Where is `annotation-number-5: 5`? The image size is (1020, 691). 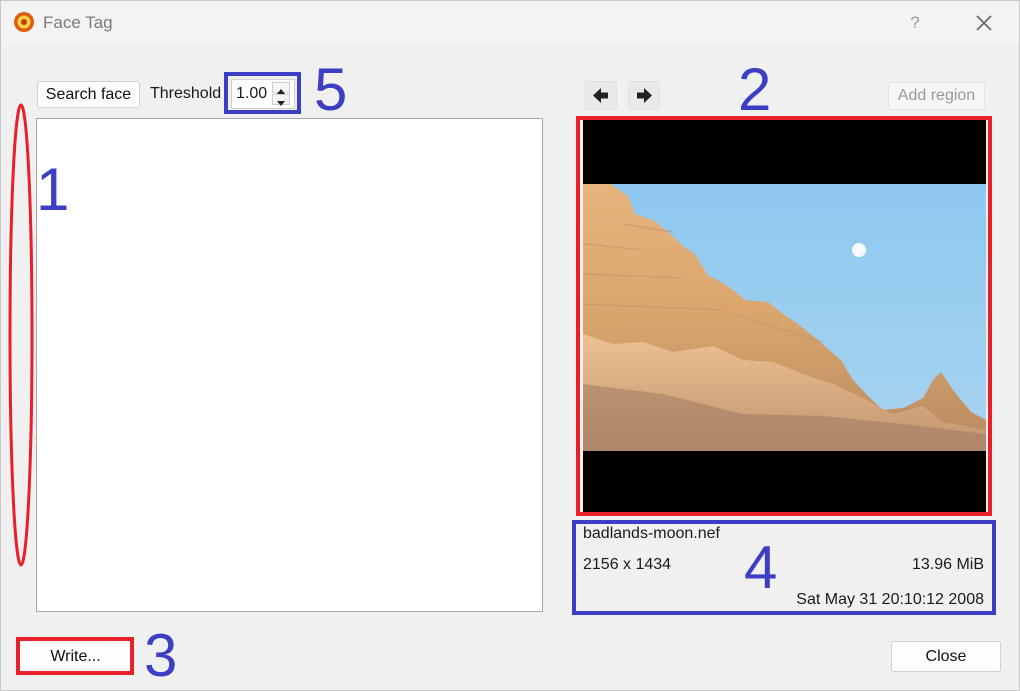 annotation-number-5: 5 is located at coordinates (331, 89).